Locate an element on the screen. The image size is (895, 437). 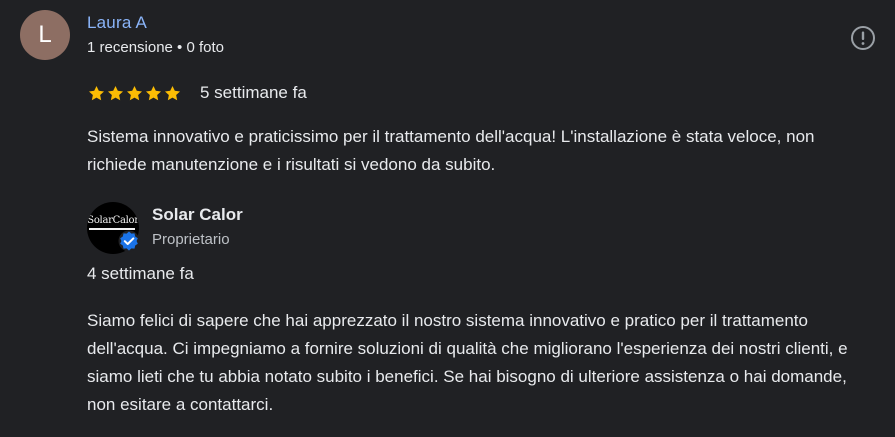
owner-role-label: Proprietario is located at coordinates (191, 239).